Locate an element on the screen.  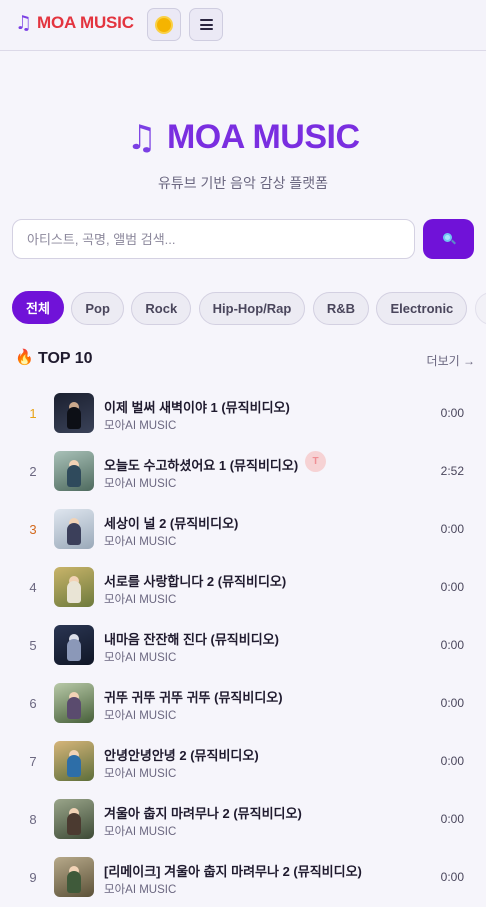
genre-chip-rock: Rock is located at coordinates (161, 308).